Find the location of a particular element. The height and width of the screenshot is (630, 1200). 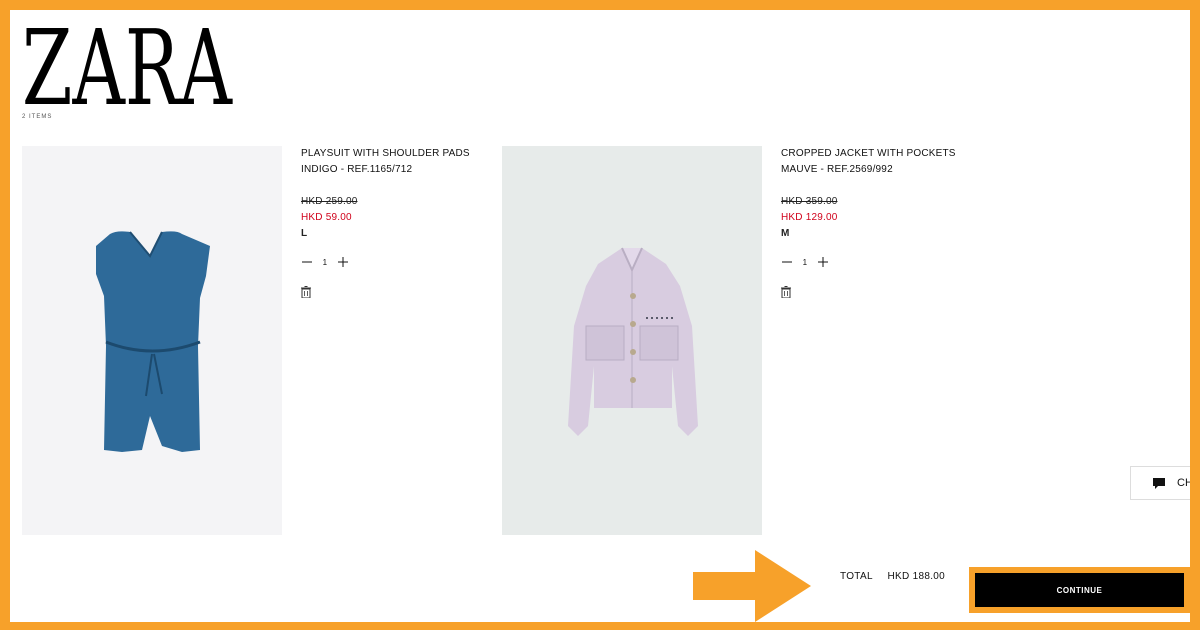

original-price: HKD 259.00 is located at coordinates (329, 201).